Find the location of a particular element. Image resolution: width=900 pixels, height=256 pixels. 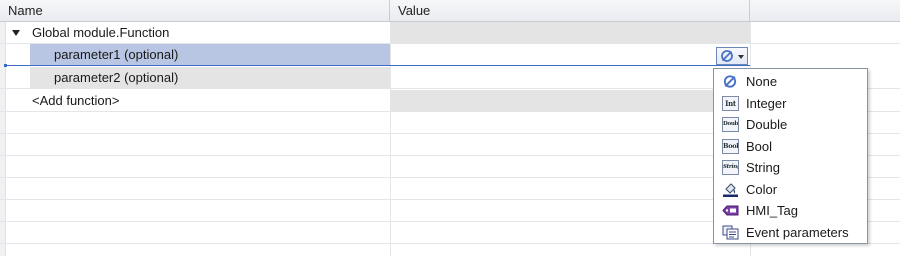

column-header-filler is located at coordinates (825, 11).